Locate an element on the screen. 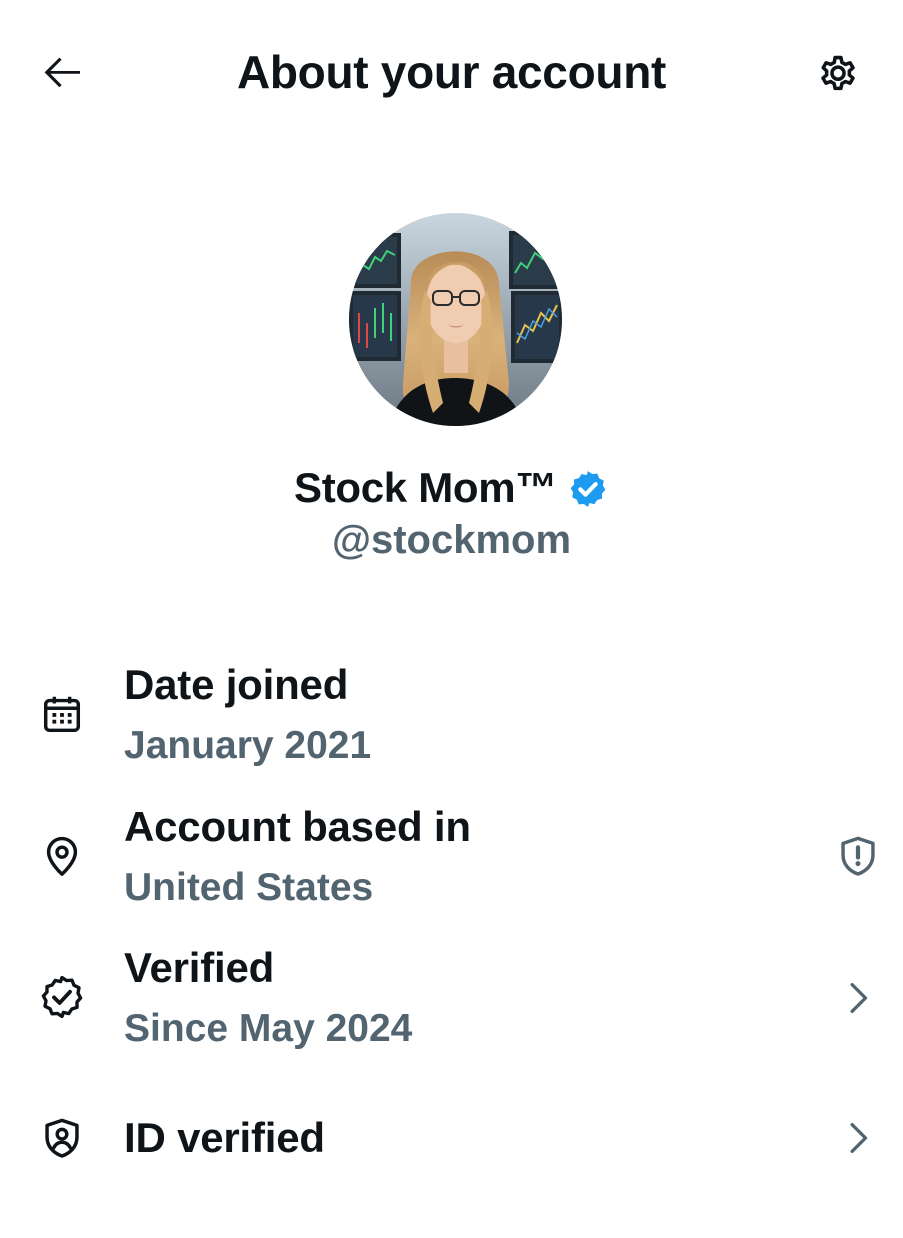  shield-alert-icon is located at coordinates (858, 856).